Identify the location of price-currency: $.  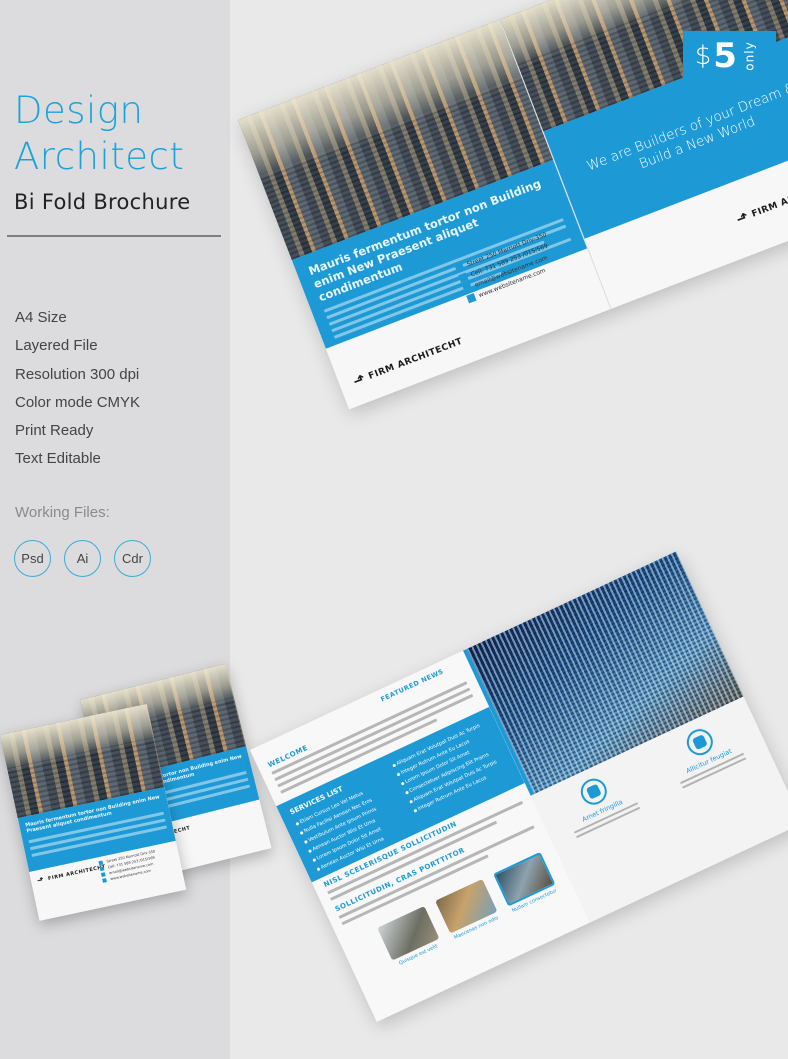
(703, 56).